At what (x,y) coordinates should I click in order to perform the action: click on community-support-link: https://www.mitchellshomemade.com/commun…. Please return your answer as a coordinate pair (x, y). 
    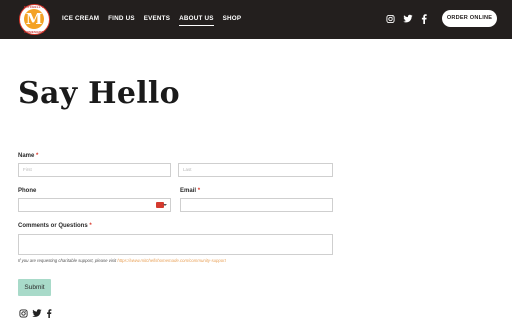
    Looking at the image, I should click on (171, 260).